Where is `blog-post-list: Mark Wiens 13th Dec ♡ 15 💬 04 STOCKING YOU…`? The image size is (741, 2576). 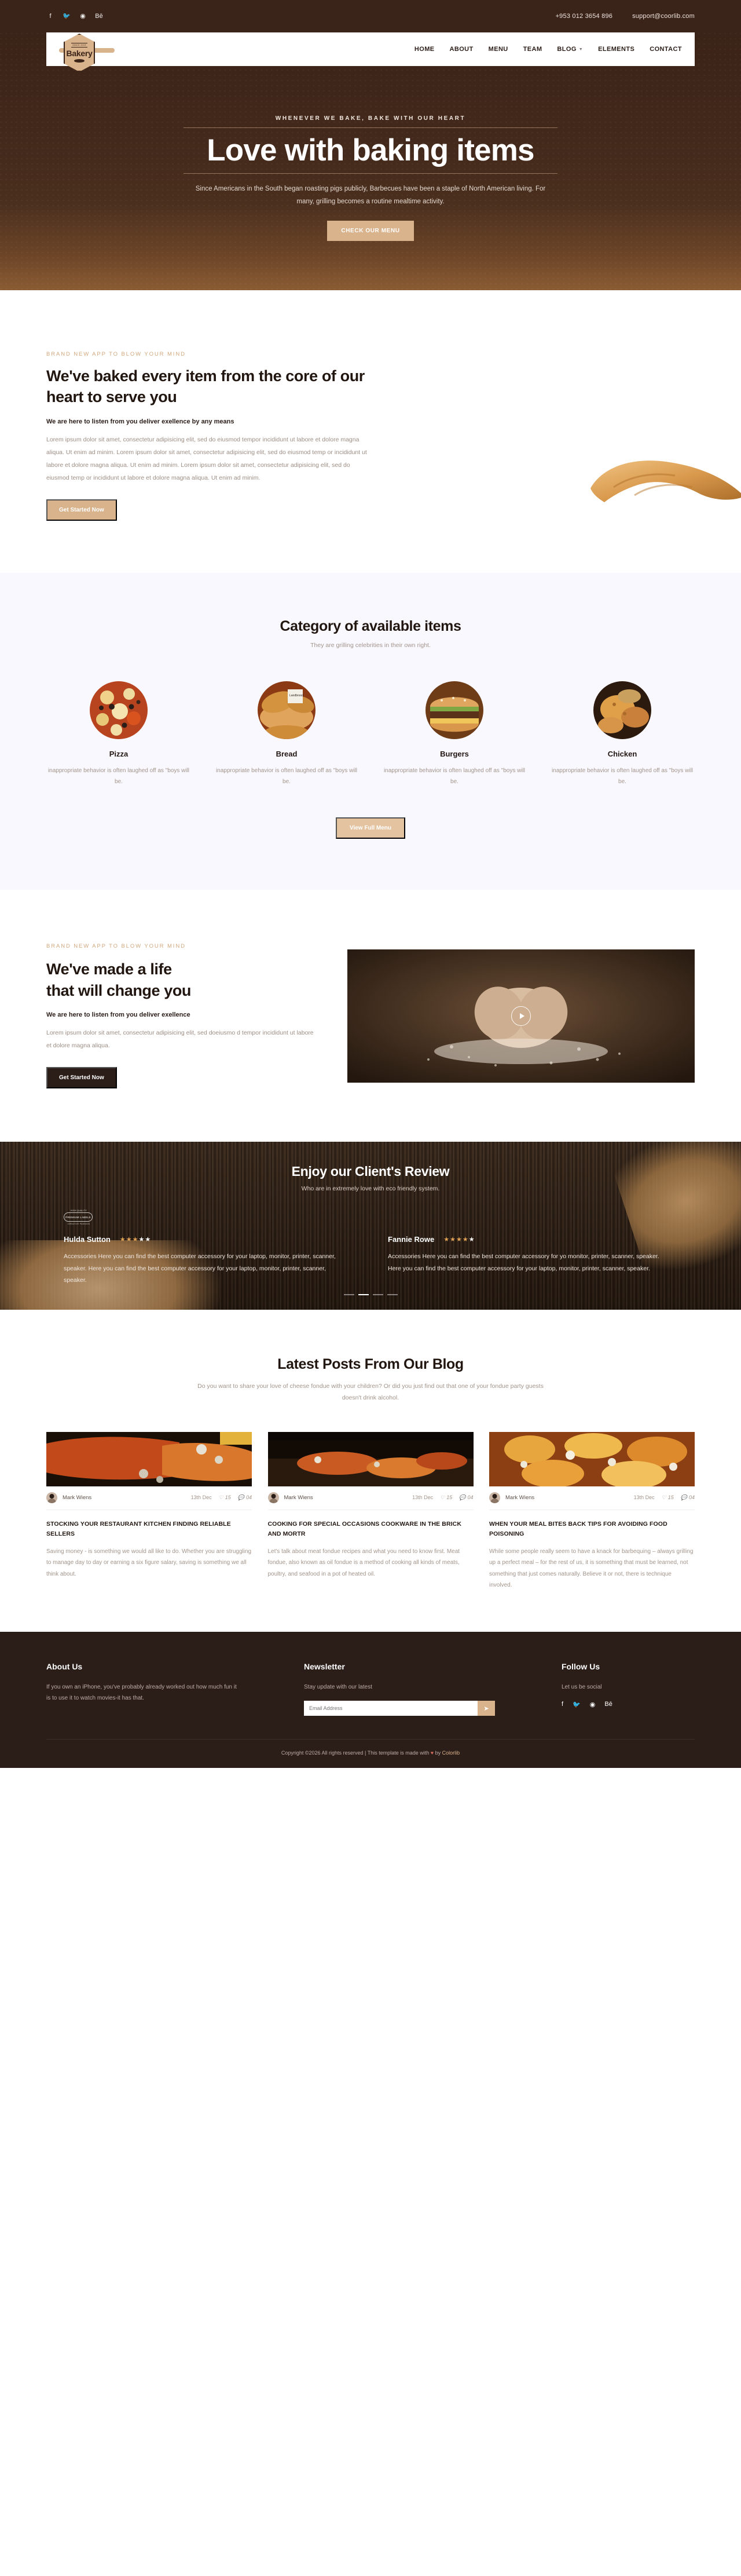 blog-post-list: Mark Wiens 13th Dec ♡ 15 💬 04 STOCKING YOU… is located at coordinates (370, 1511).